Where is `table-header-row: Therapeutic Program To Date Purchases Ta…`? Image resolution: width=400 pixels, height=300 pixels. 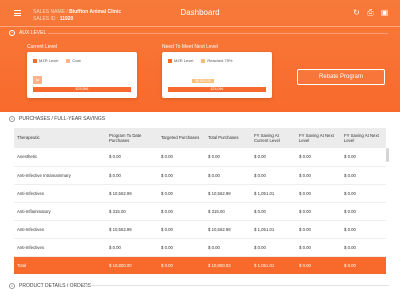 table-header-row: Therapeutic Program To Date Purchases Ta… is located at coordinates (200, 138).